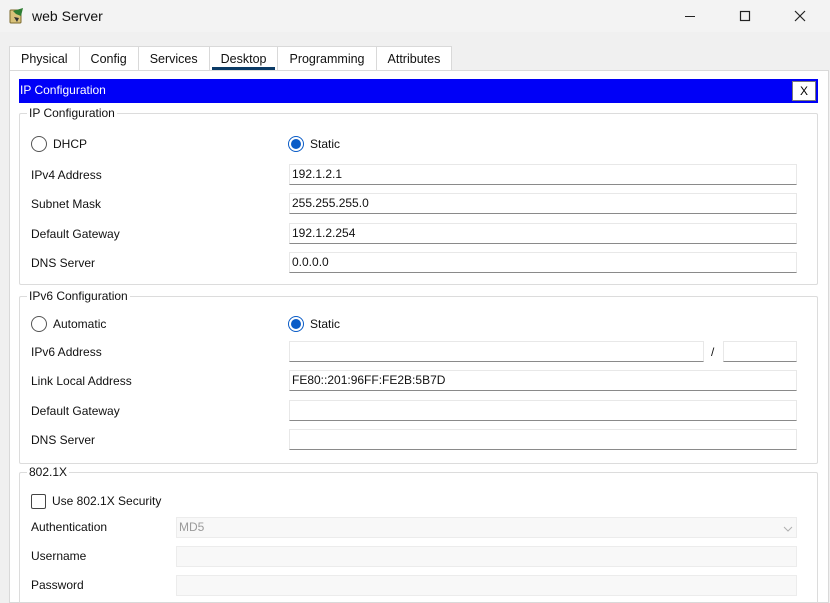  What do you see at coordinates (414, 58) in the screenshot?
I see `tab-attributes: Attributes` at bounding box center [414, 58].